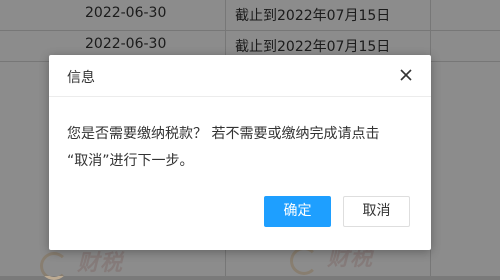 This screenshot has width=500, height=280. I want to click on dialog-header: 信息, so click(240, 76).